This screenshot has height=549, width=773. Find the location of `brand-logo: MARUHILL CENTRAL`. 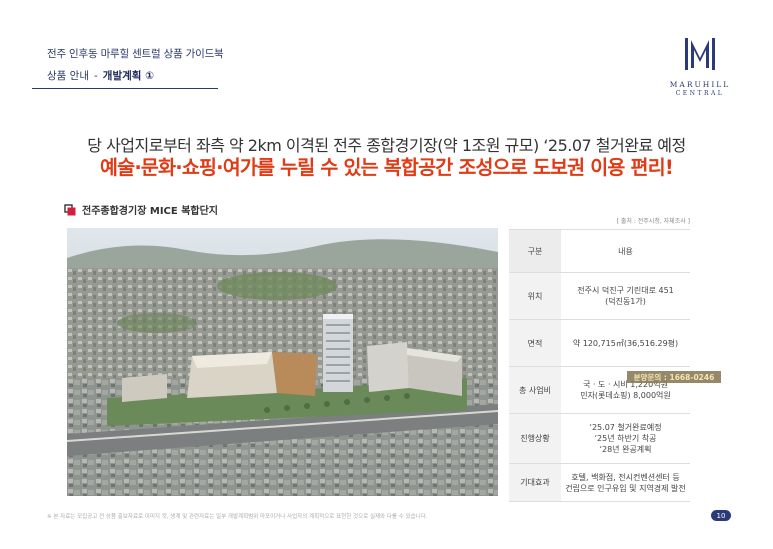

brand-logo: MARUHILL CENTRAL is located at coordinates (700, 65).